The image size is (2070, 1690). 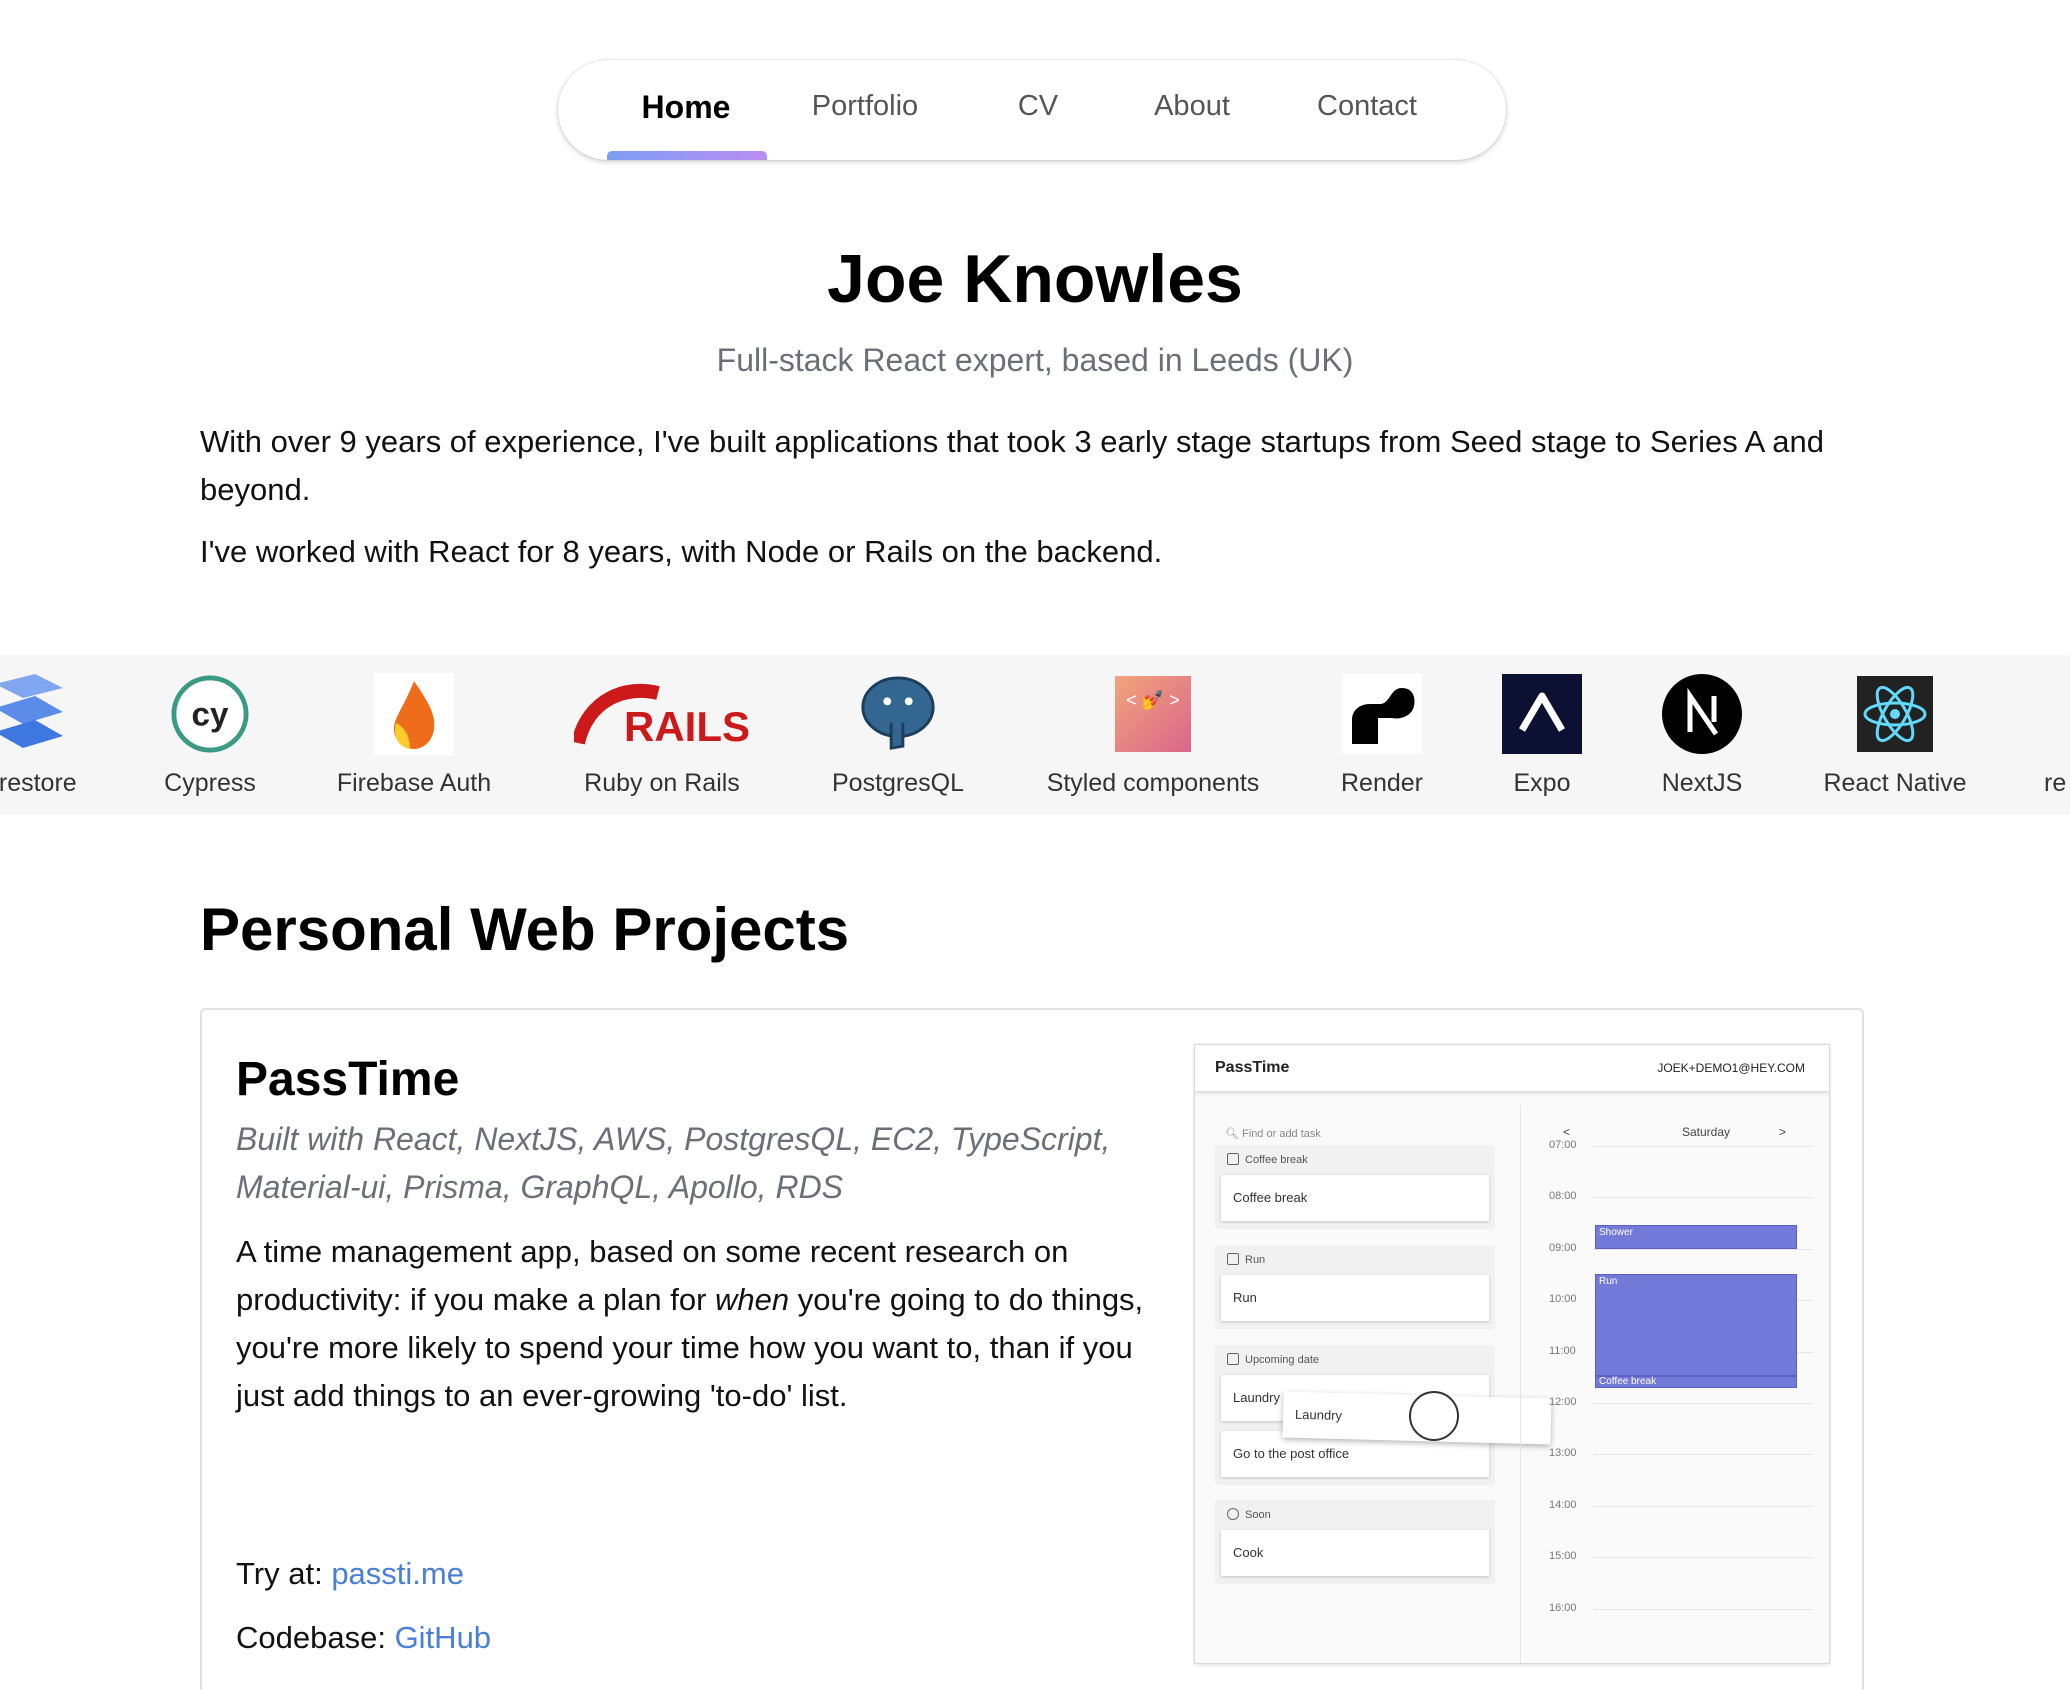 I want to click on tech-label: irestore, so click(x=38, y=783).